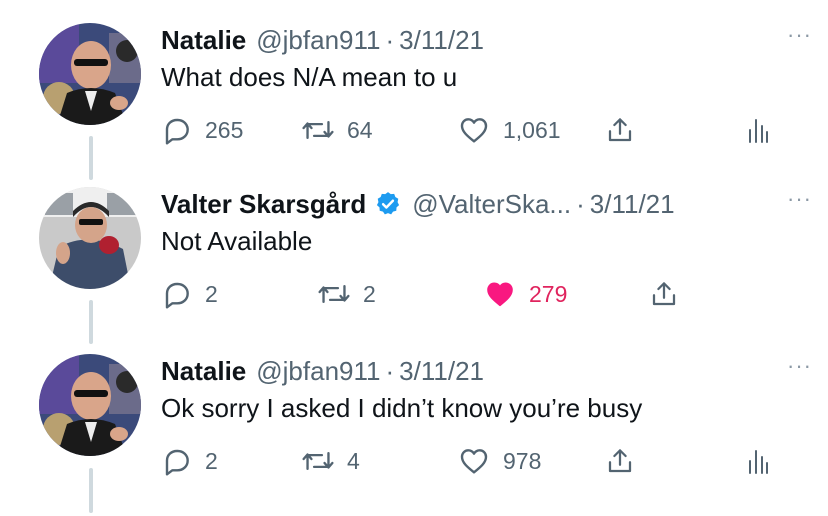 This screenshot has width=828, height=516. I want to click on retweet-count: 64, so click(360, 129).